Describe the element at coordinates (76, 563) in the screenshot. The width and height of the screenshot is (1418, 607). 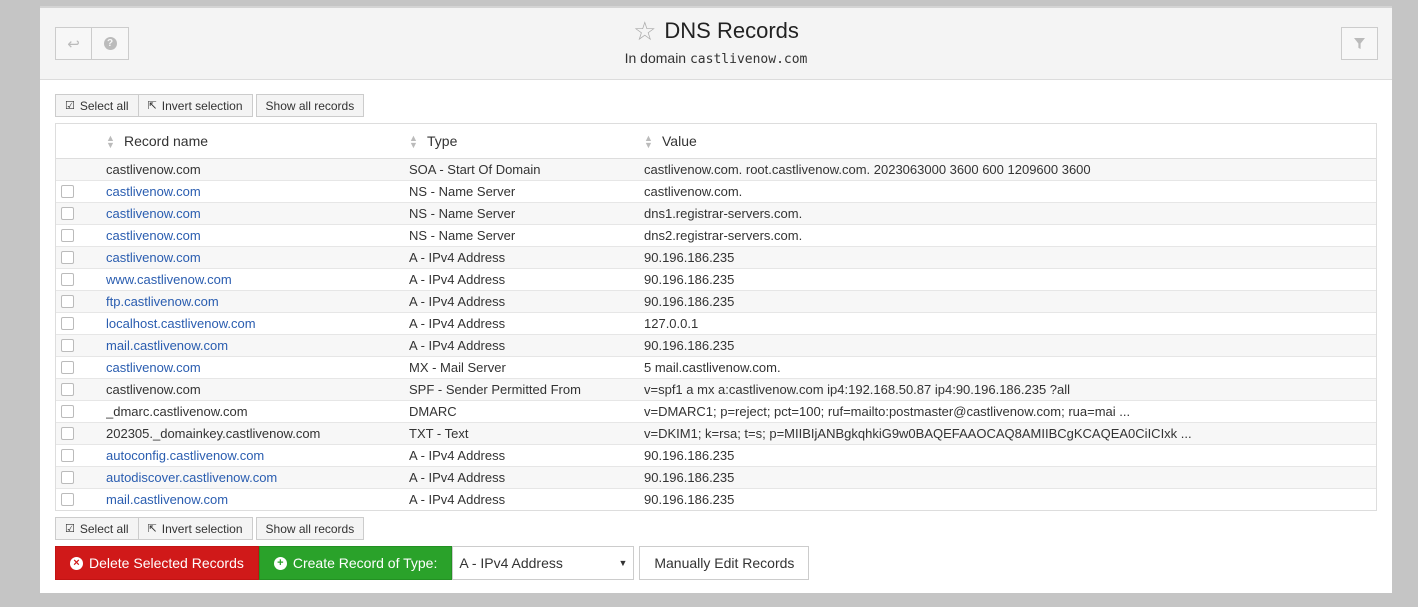
I see `times-circle-icon: ×` at that location.